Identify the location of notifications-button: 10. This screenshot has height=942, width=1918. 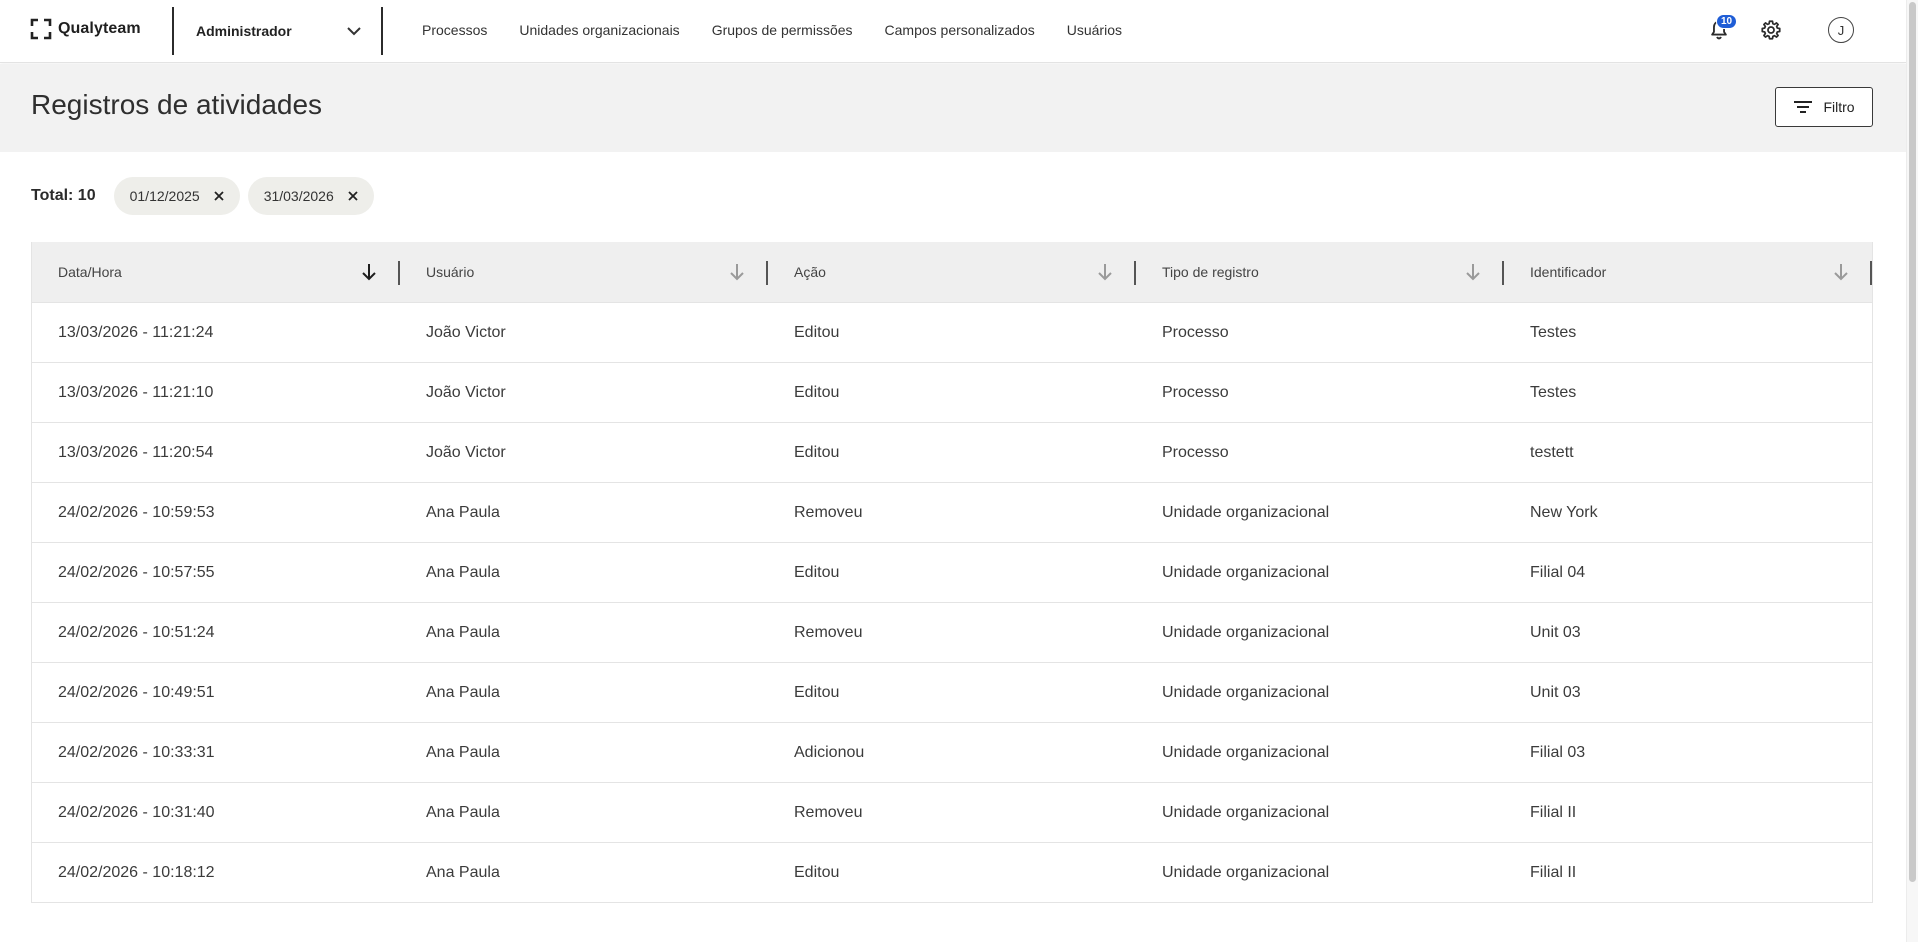
(1721, 29).